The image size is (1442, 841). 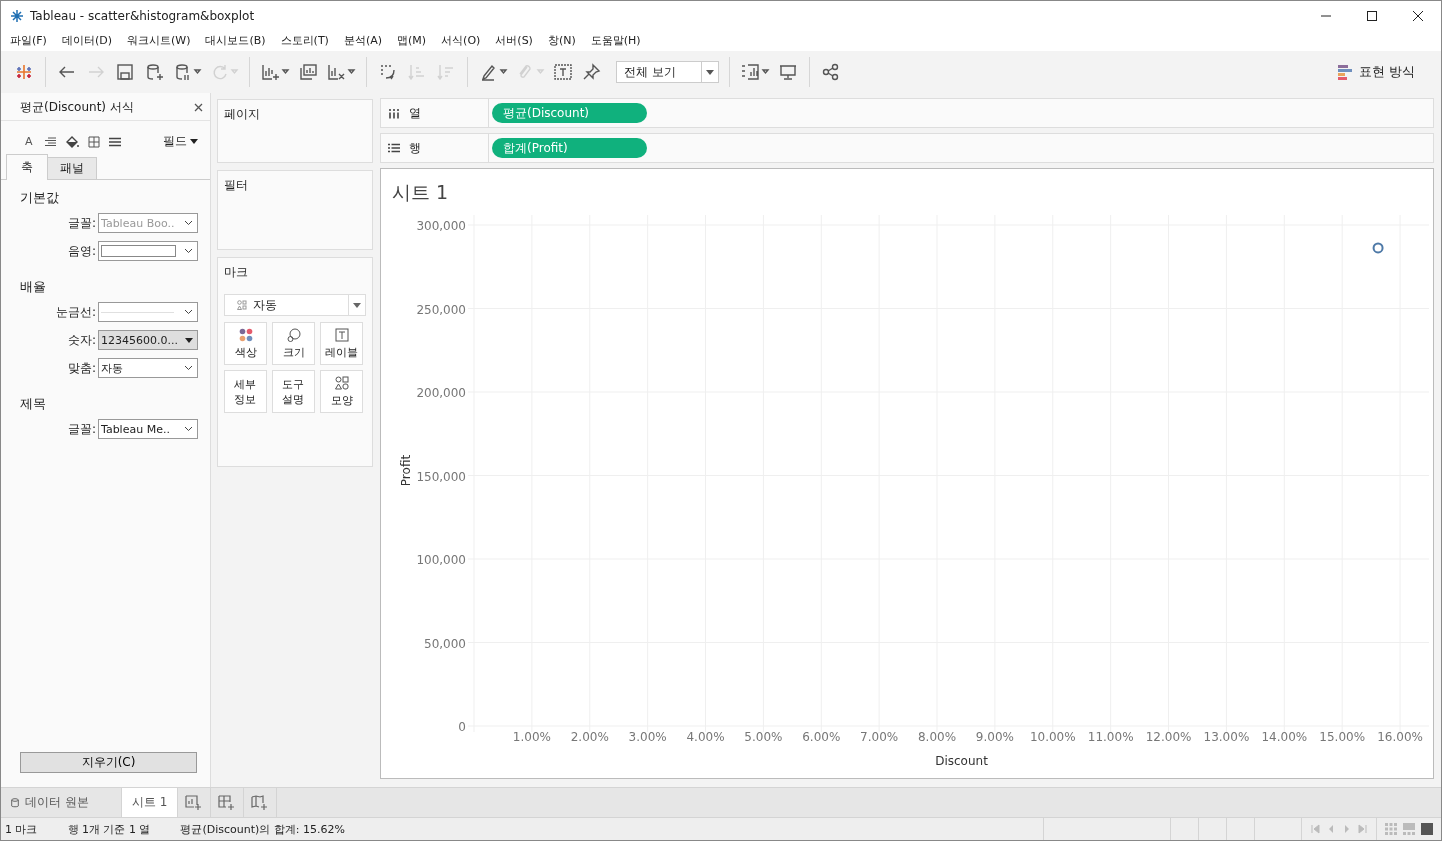 I want to click on x-tick-label: 6.00%, so click(x=821, y=737).